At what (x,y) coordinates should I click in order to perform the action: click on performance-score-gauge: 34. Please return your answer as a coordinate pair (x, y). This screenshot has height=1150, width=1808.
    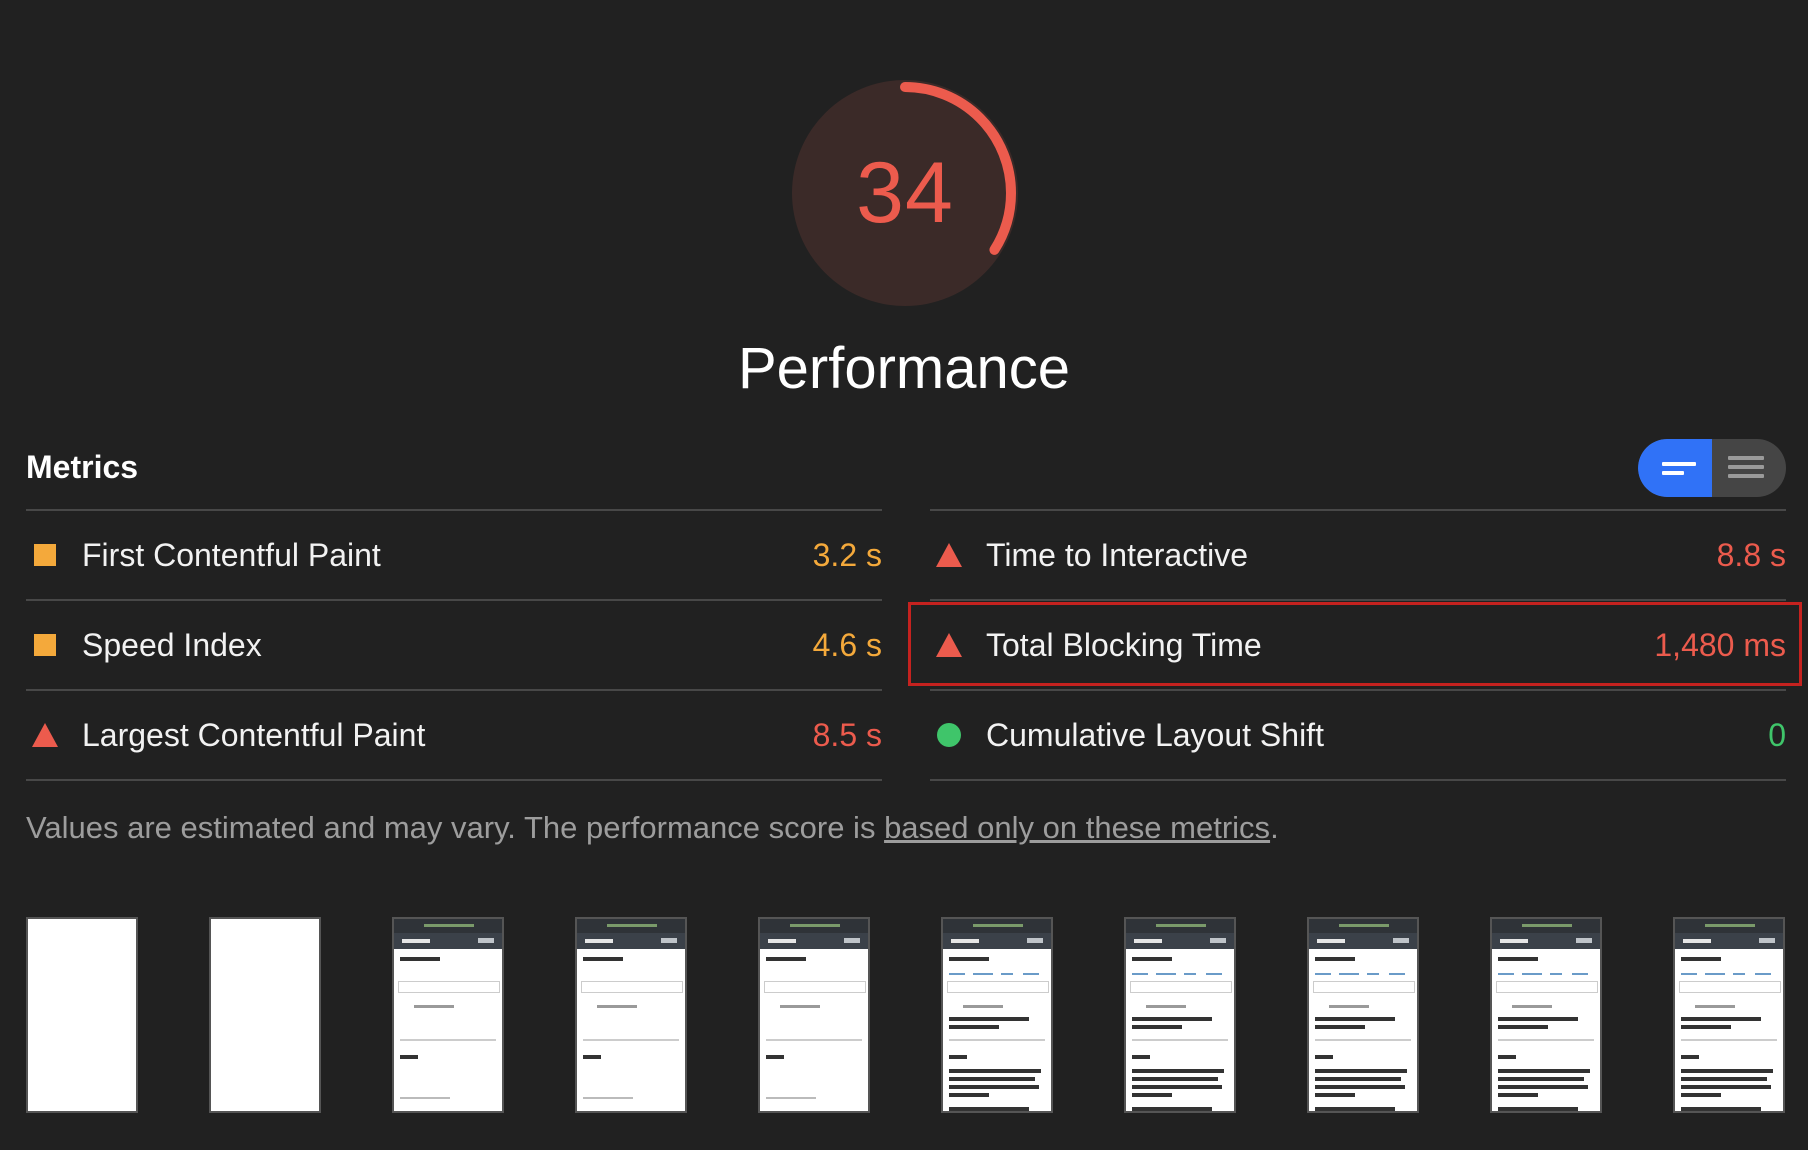
    Looking at the image, I should click on (905, 193).